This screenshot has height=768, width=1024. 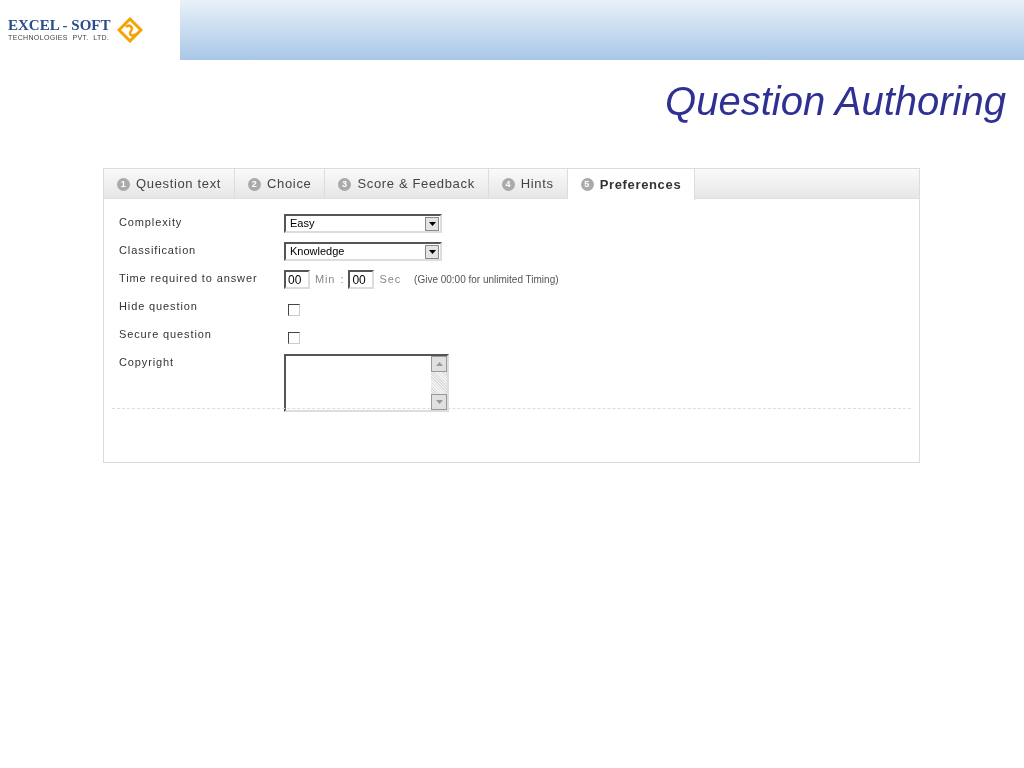 What do you see at coordinates (486, 280) in the screenshot?
I see `hint-text: (Give 00:00 for unlimited Timing)` at bounding box center [486, 280].